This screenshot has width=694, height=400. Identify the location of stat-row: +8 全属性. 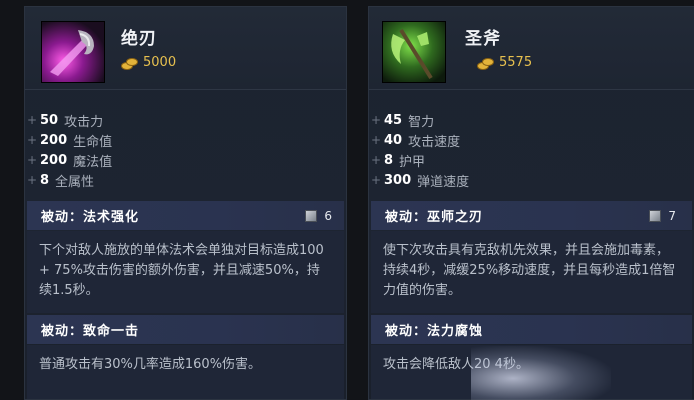
(61, 181).